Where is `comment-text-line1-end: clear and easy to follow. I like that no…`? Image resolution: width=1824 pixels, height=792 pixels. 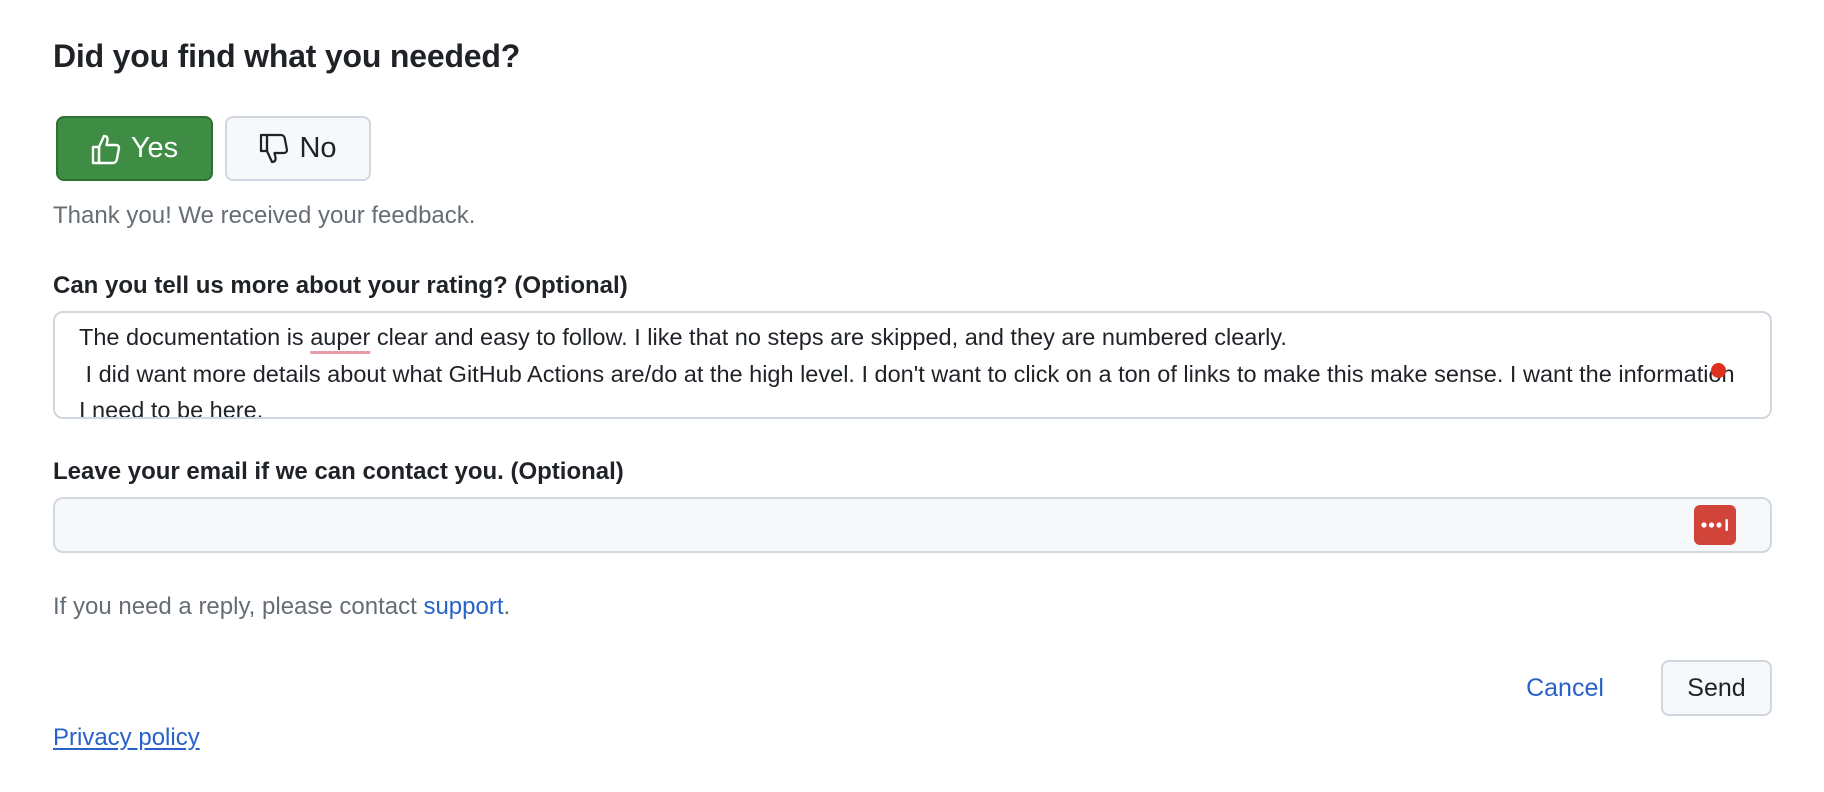 comment-text-line1-end: clear and easy to follow. I like that no… is located at coordinates (828, 337).